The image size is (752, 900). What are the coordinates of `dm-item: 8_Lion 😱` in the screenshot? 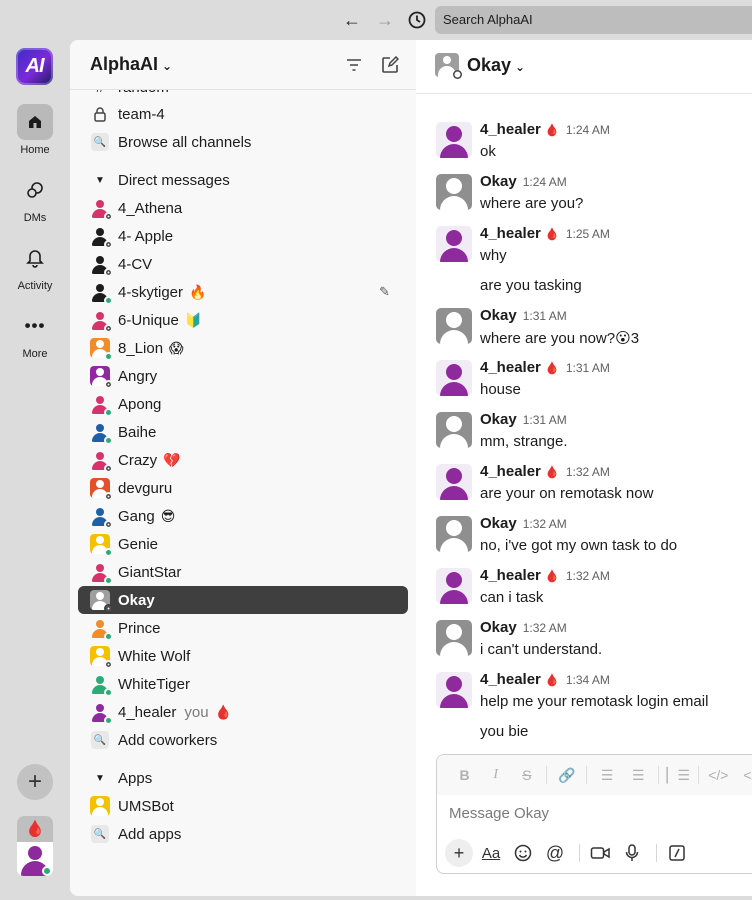 It's located at (243, 348).